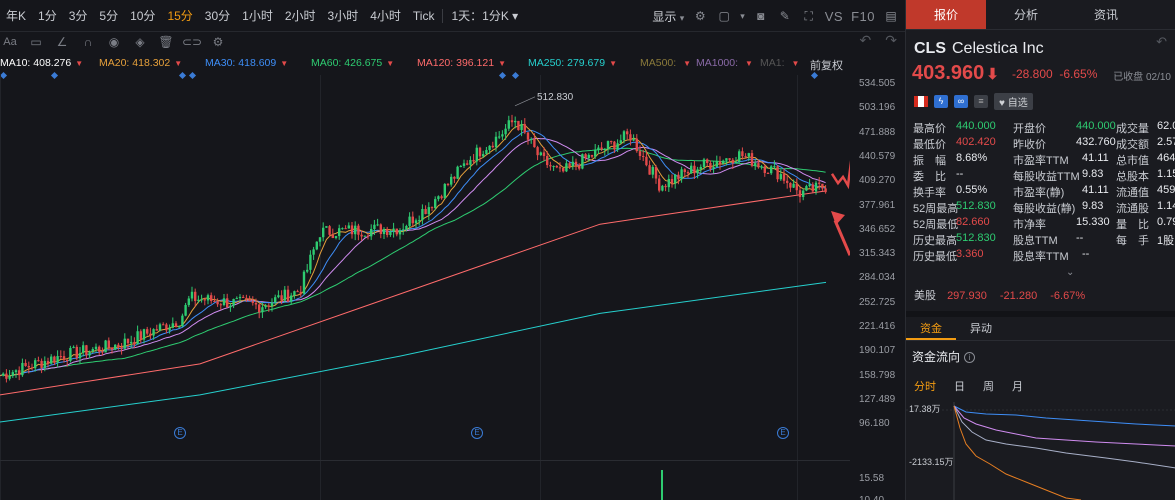 The width and height of the screenshot is (1175, 500). What do you see at coordinates (785, 16) in the screenshot?
I see `pen-icon: ✎` at bounding box center [785, 16].